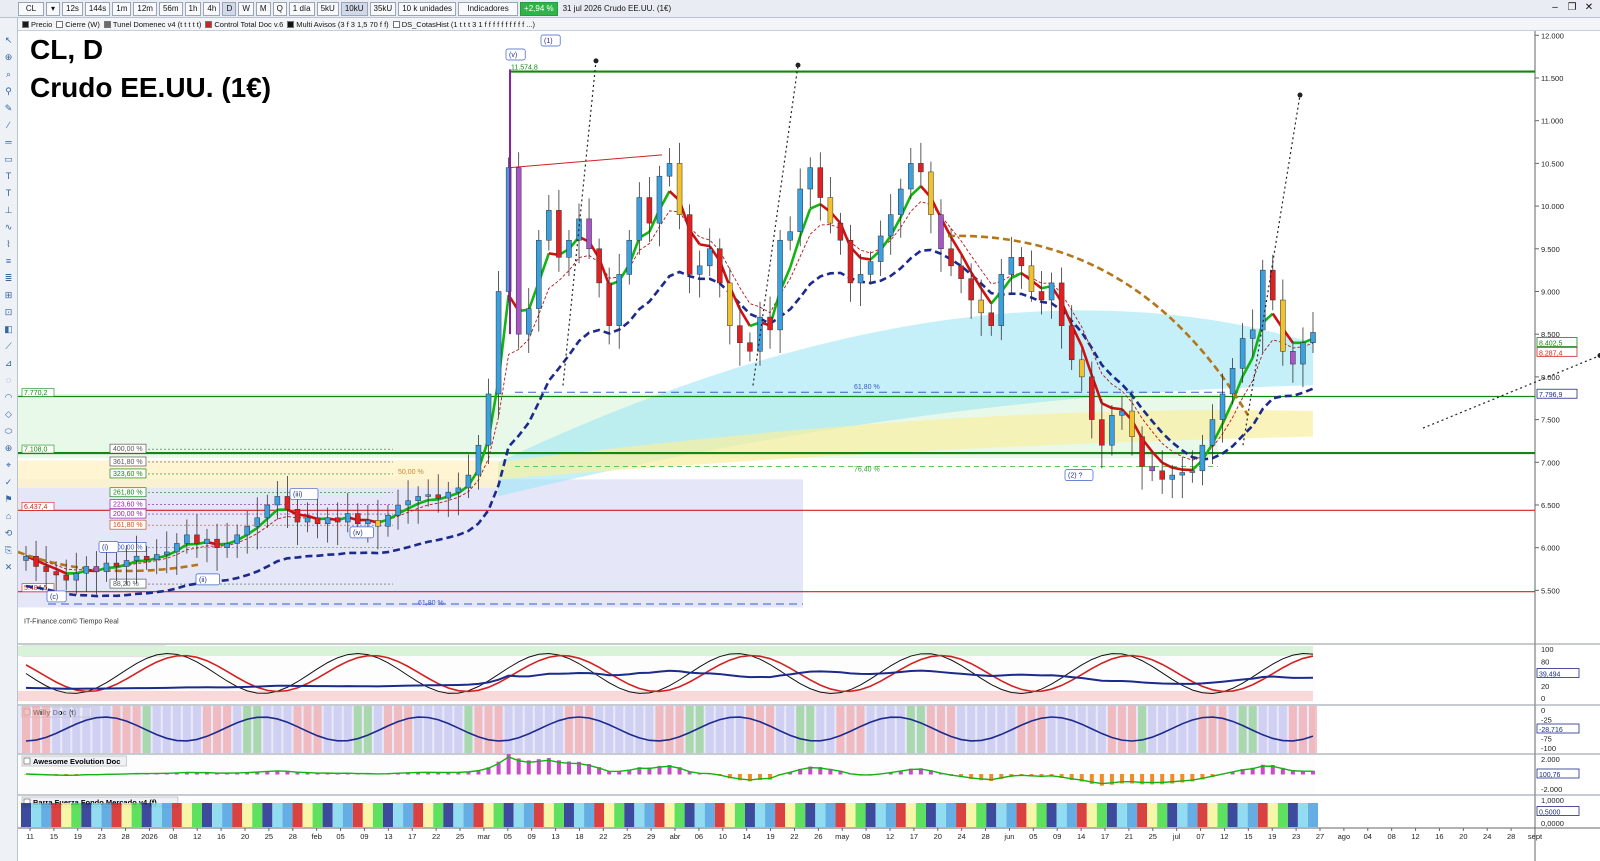 This screenshot has width=1600, height=861. What do you see at coordinates (9, 91) in the screenshot?
I see `drawing-tool-icon: ⚲` at bounding box center [9, 91].